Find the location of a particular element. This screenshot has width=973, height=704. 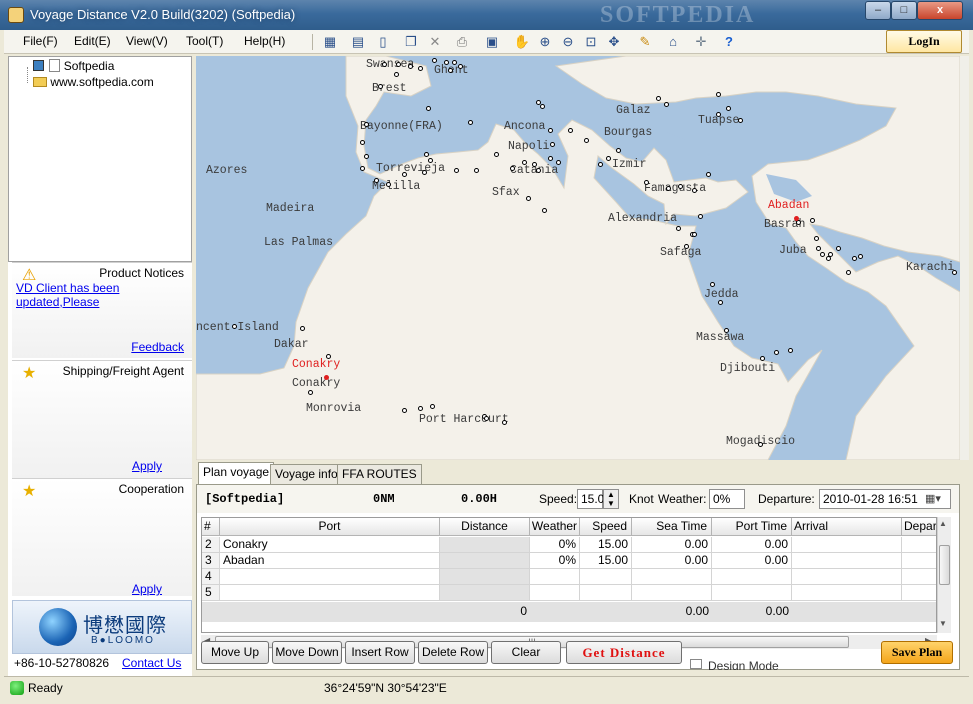

grid-header-port-time: Port Time is located at coordinates (752, 527).